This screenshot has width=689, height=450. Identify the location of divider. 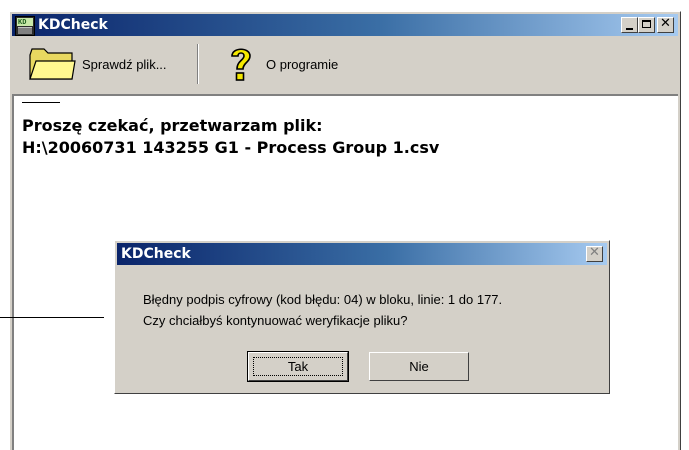
(41, 102).